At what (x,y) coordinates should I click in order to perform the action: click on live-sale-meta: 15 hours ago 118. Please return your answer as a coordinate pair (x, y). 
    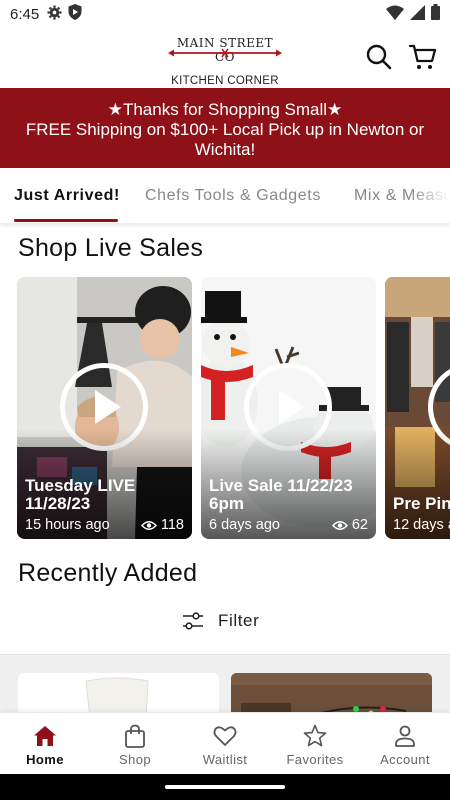
    Looking at the image, I should click on (104, 525).